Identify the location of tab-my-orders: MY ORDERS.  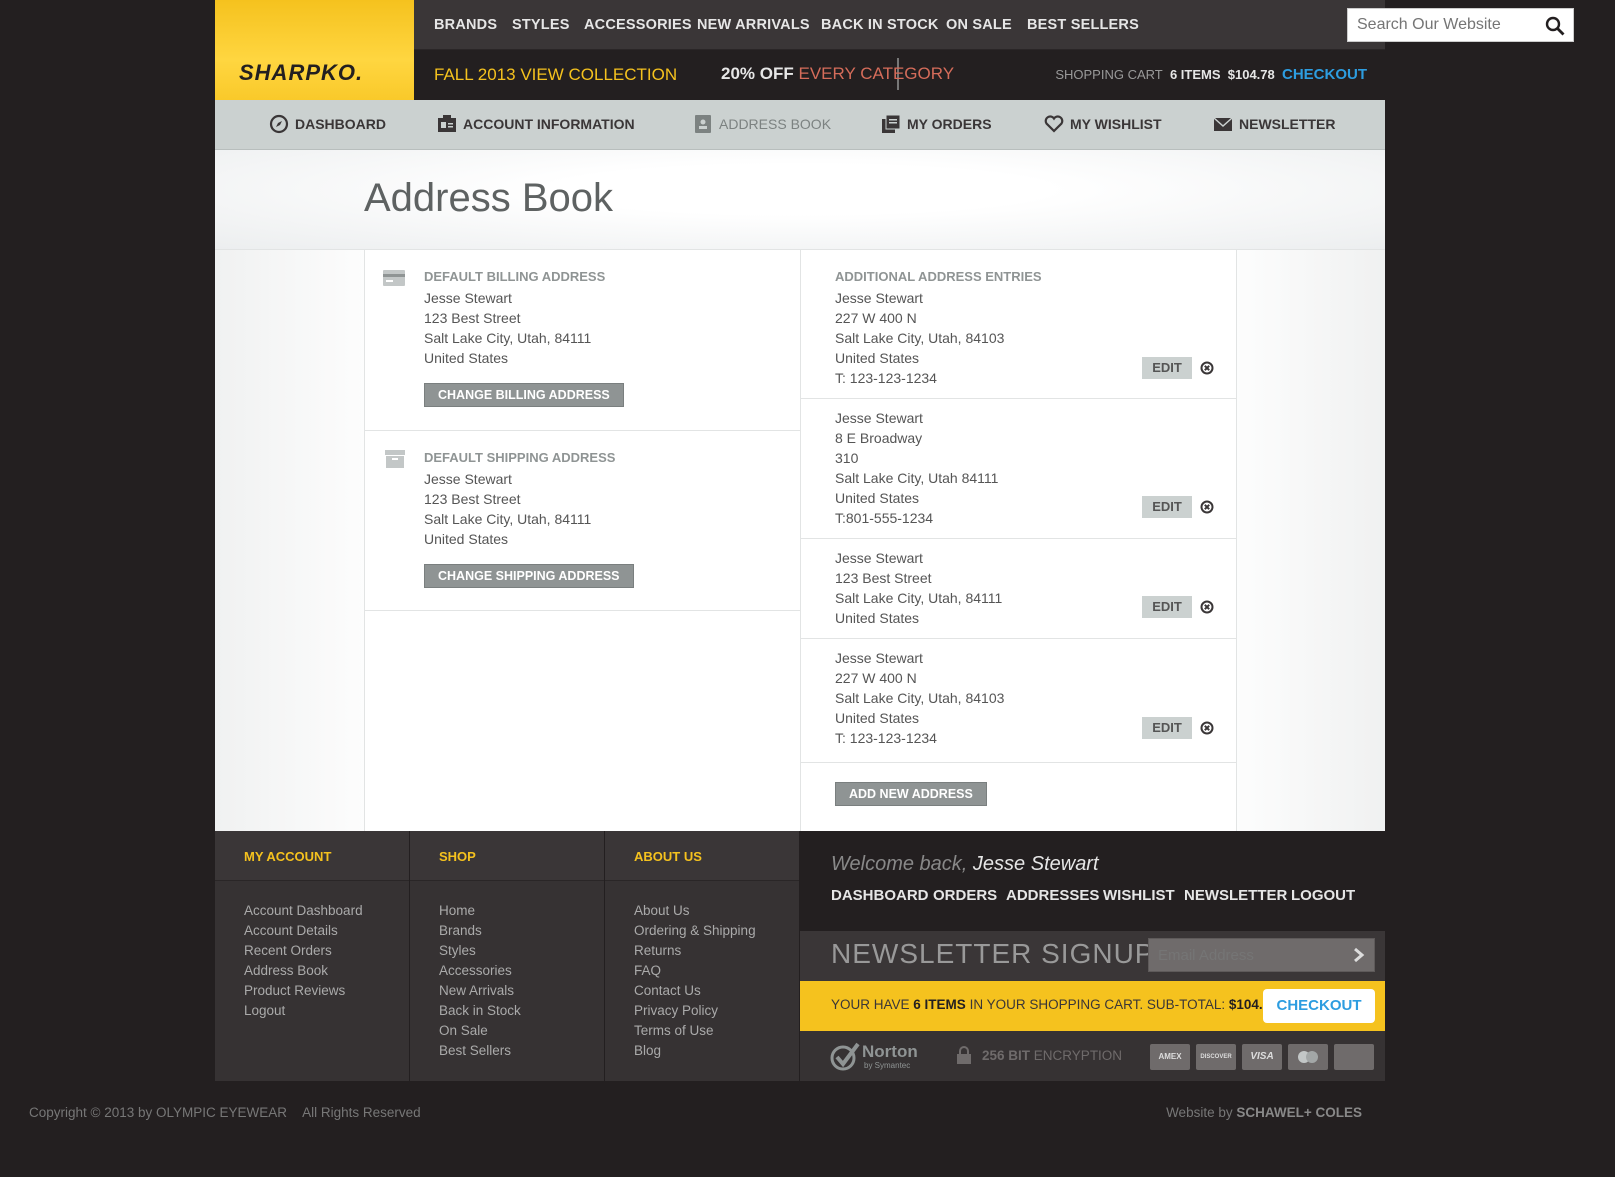
(936, 124).